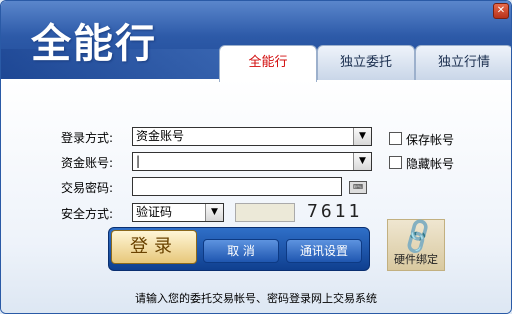 The image size is (512, 314). I want to click on tab-independent-order: 独立委托, so click(366, 62).